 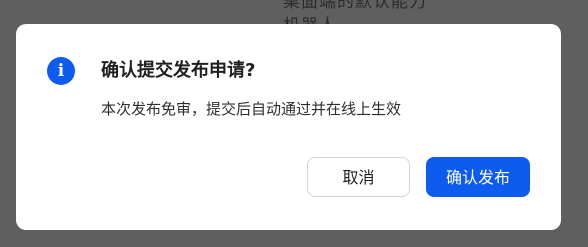 I want to click on cancel-button: 取消, so click(x=358, y=177).